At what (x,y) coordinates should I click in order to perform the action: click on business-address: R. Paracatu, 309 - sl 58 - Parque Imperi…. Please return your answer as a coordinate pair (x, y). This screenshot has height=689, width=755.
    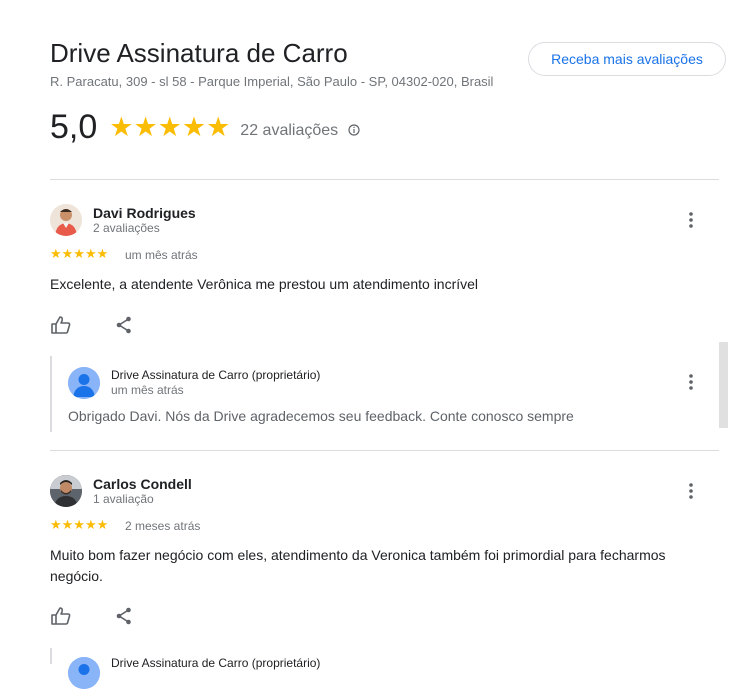
    Looking at the image, I should click on (272, 81).